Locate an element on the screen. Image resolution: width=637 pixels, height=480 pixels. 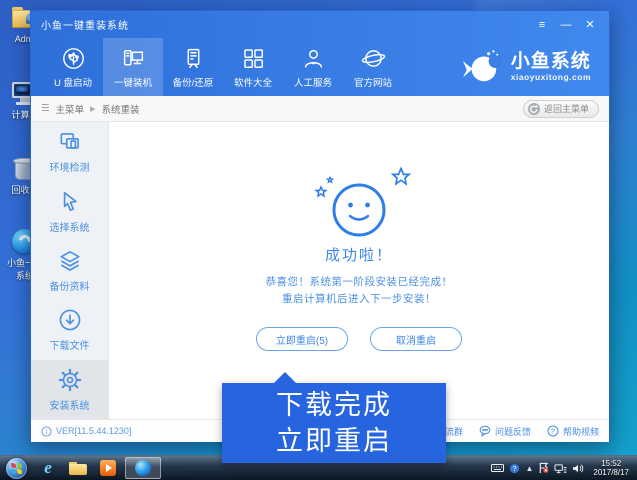
help-circle-icon: ? is located at coordinates (553, 431).